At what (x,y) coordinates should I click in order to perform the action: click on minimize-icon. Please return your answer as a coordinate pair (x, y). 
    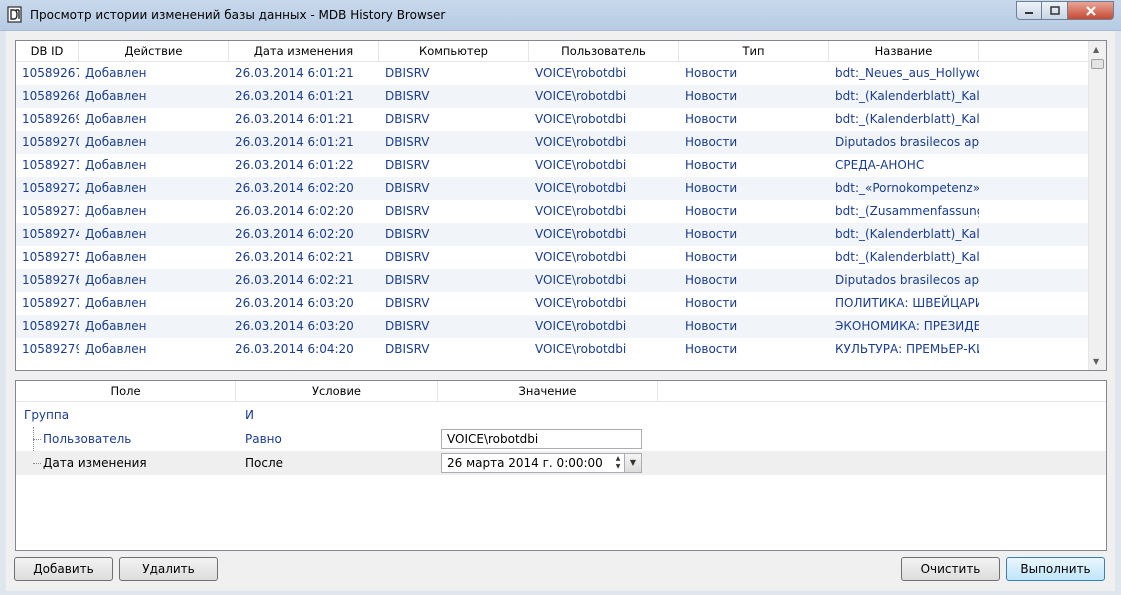
    Looking at the image, I should click on (1029, 12).